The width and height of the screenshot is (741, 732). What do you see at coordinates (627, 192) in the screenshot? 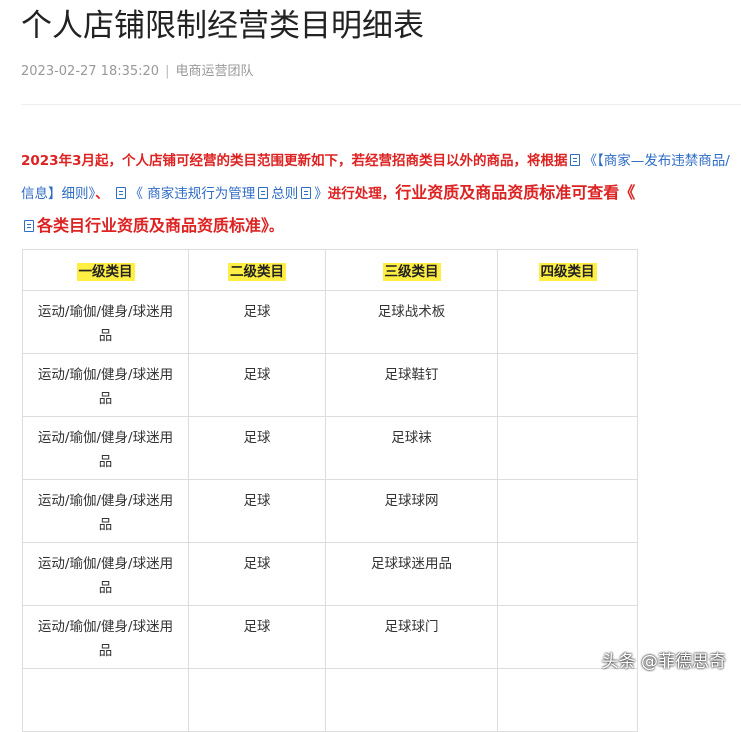
I see `qualification-link-open: 《` at bounding box center [627, 192].